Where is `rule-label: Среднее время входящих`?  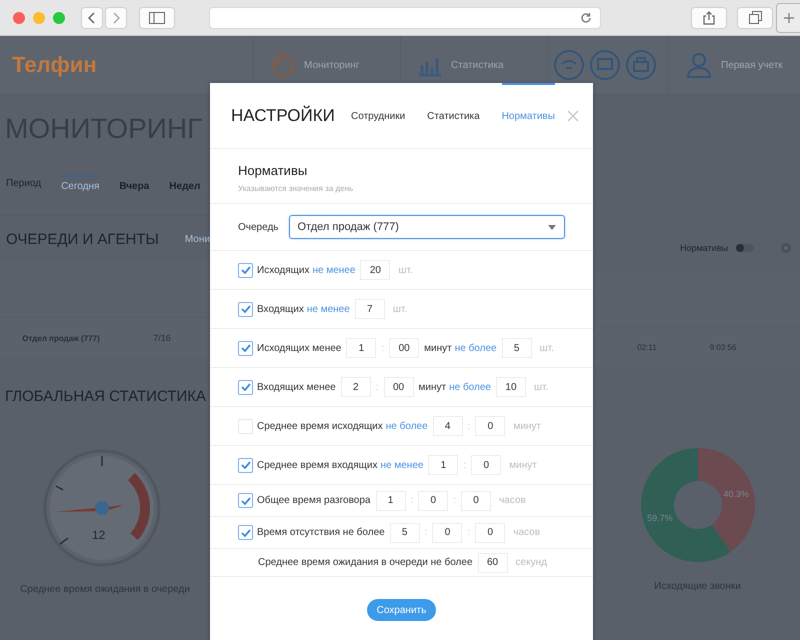
rule-label: Среднее время входящих is located at coordinates (317, 465).